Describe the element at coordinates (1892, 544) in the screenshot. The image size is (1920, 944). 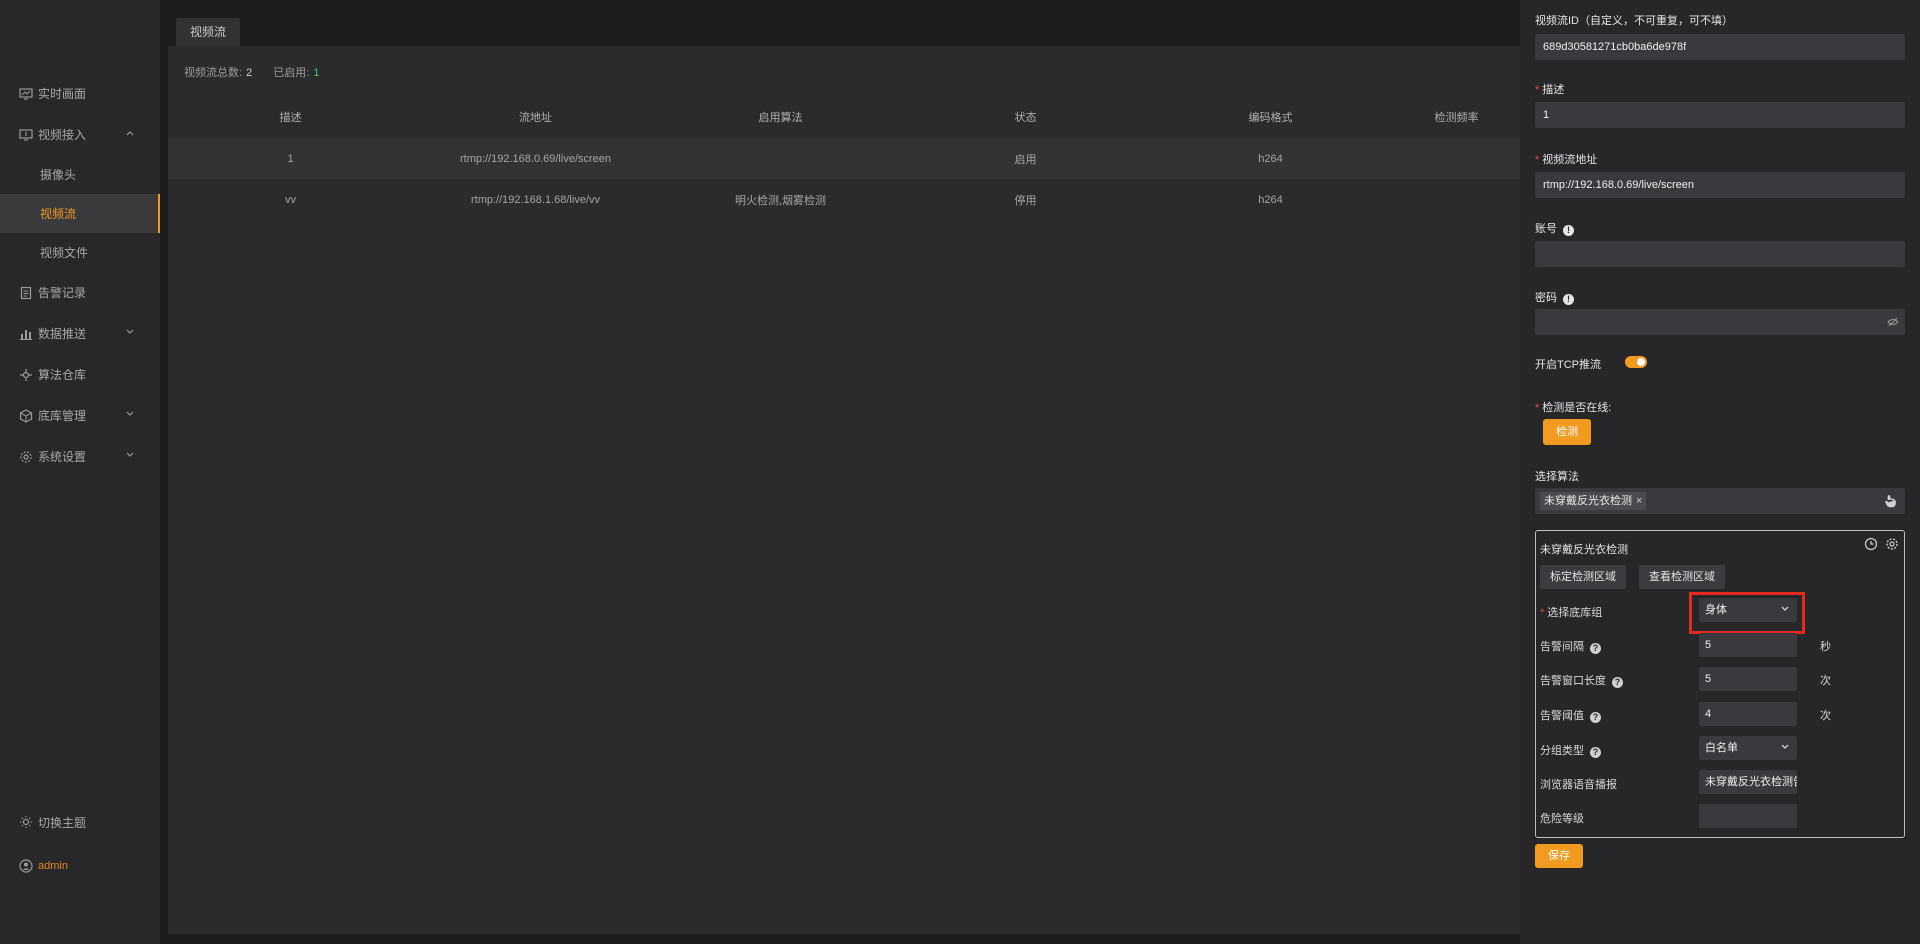
I see `gear-icon` at that location.